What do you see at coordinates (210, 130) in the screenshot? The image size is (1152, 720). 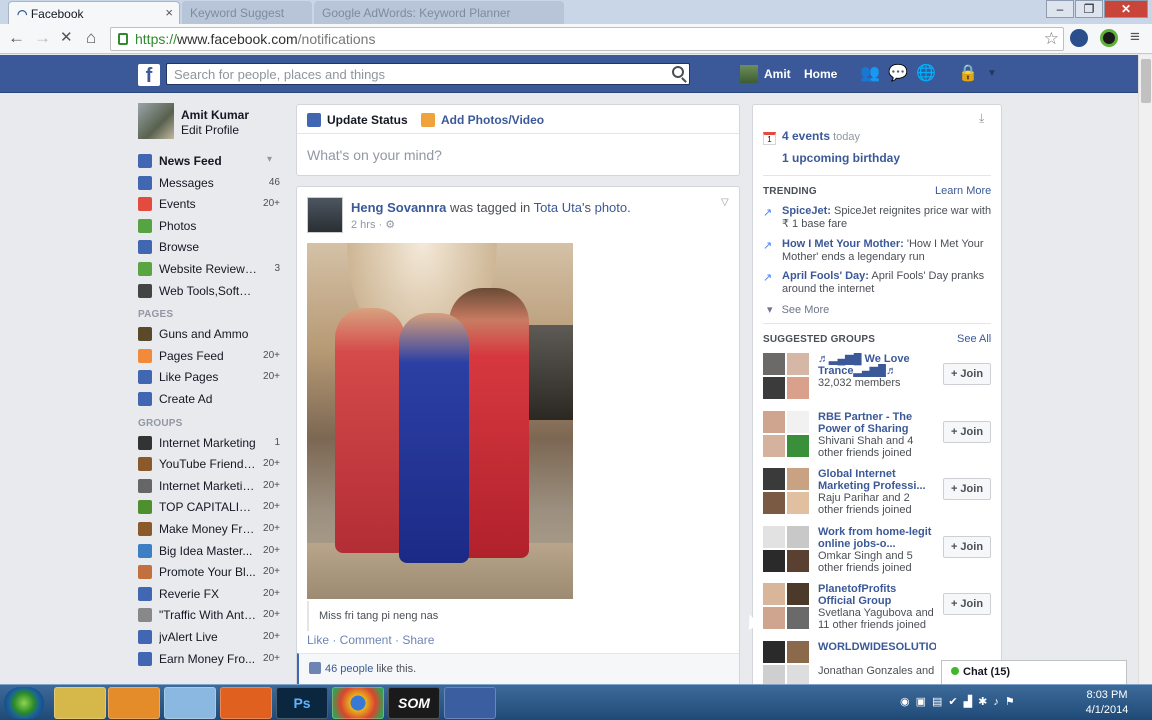 I see `edit-profile-link: Edit Profile` at bounding box center [210, 130].